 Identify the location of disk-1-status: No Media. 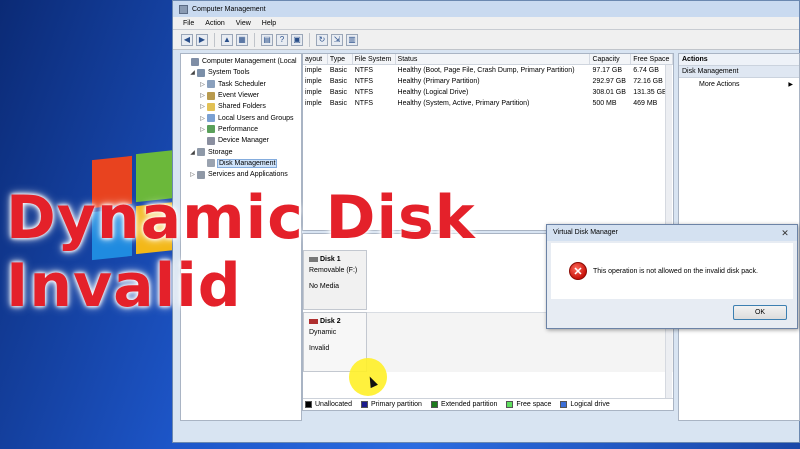
(324, 286).